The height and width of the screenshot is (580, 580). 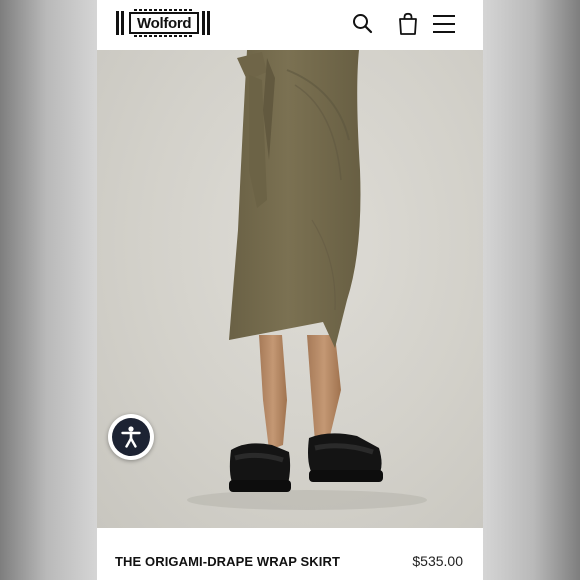 I want to click on cart-button, so click(x=408, y=24).